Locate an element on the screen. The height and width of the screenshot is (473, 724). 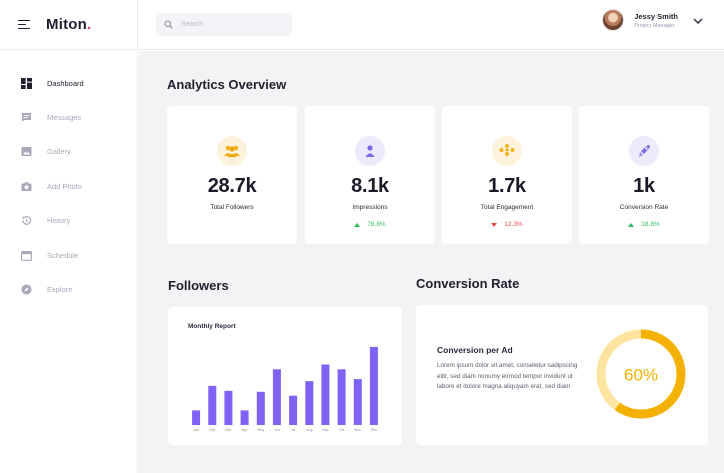
users-icon is located at coordinates (232, 151).